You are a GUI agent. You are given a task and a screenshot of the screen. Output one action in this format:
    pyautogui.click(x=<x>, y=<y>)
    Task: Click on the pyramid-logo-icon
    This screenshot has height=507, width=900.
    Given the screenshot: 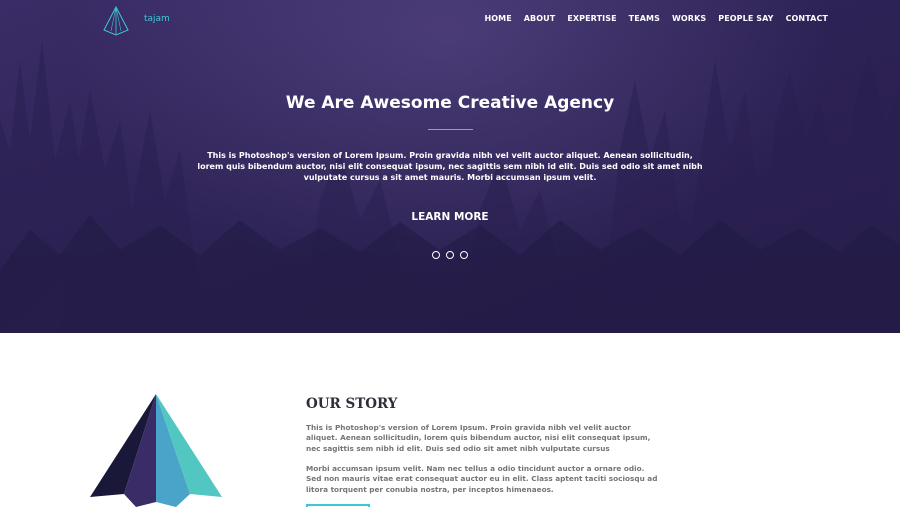 What is the action you would take?
    pyautogui.click(x=116, y=21)
    